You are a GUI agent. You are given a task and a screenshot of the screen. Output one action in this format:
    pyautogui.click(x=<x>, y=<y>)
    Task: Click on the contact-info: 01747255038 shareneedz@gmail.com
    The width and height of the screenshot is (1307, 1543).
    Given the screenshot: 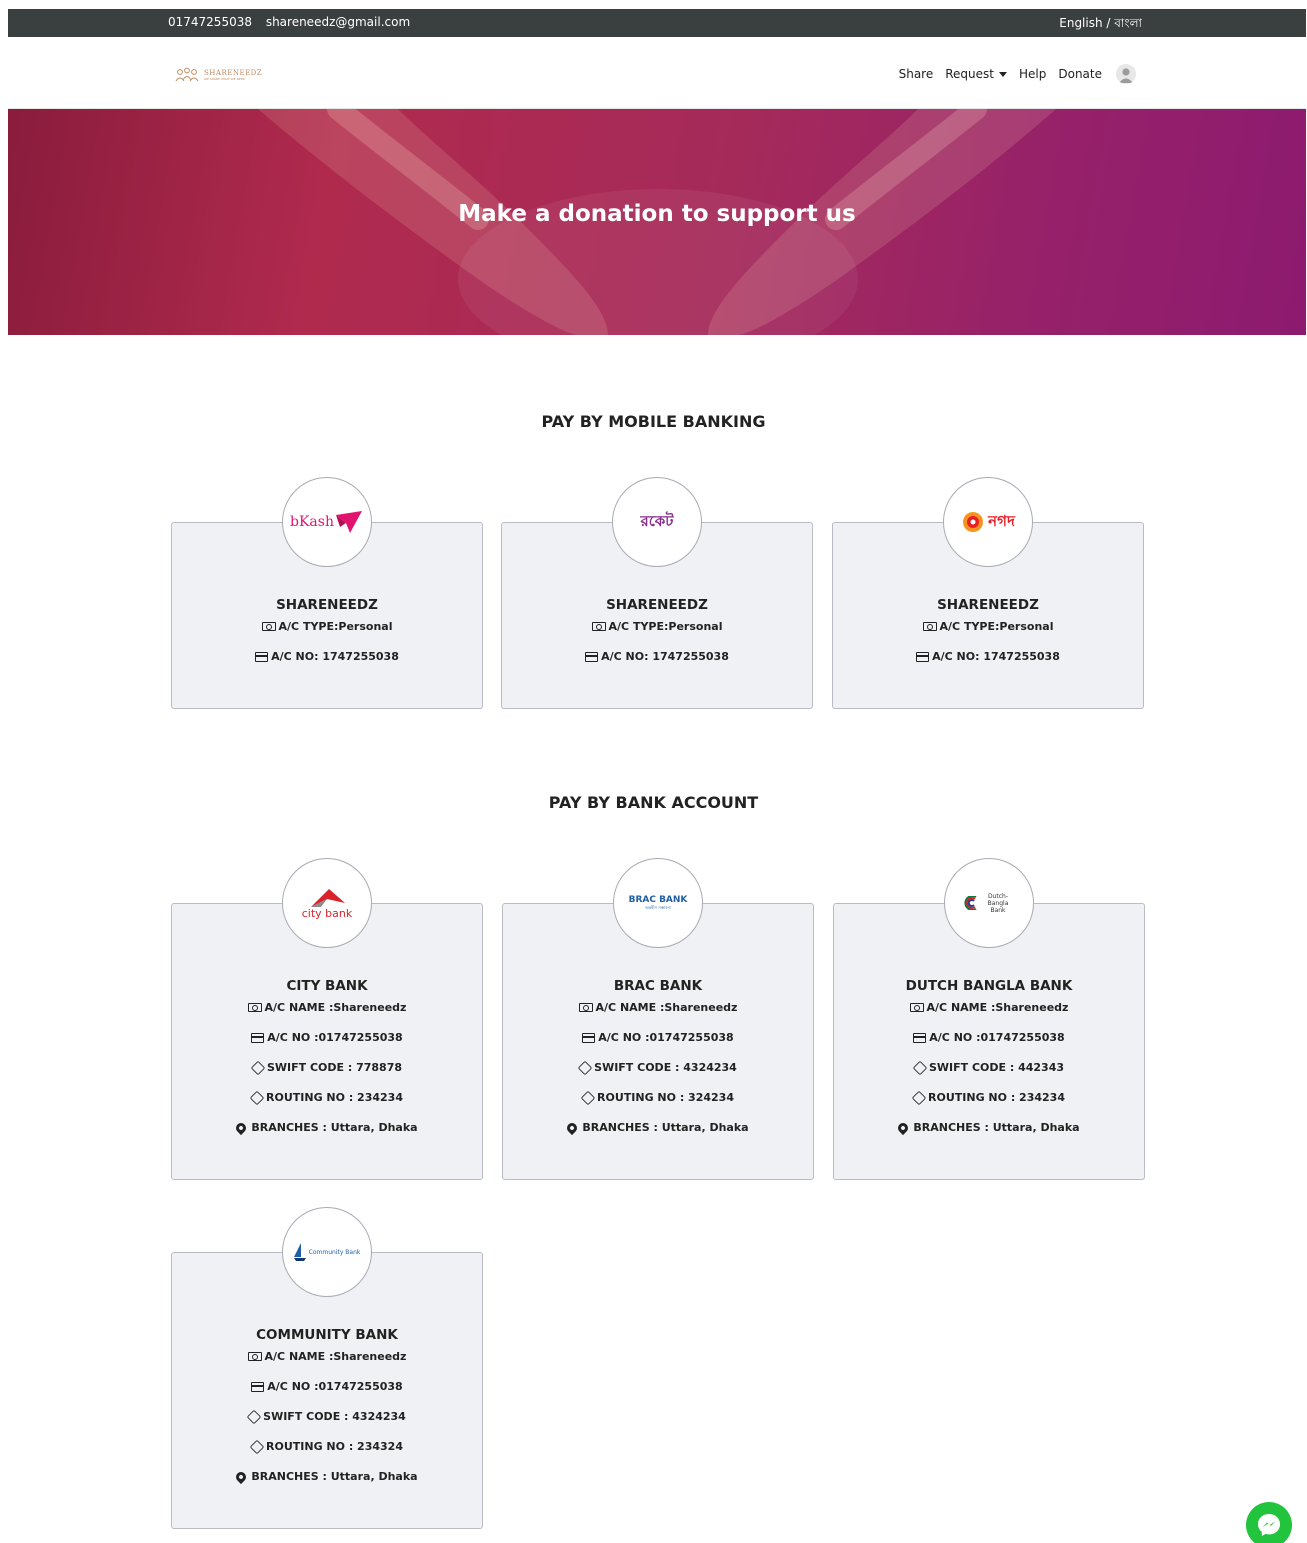 What is the action you would take?
    pyautogui.click(x=294, y=22)
    